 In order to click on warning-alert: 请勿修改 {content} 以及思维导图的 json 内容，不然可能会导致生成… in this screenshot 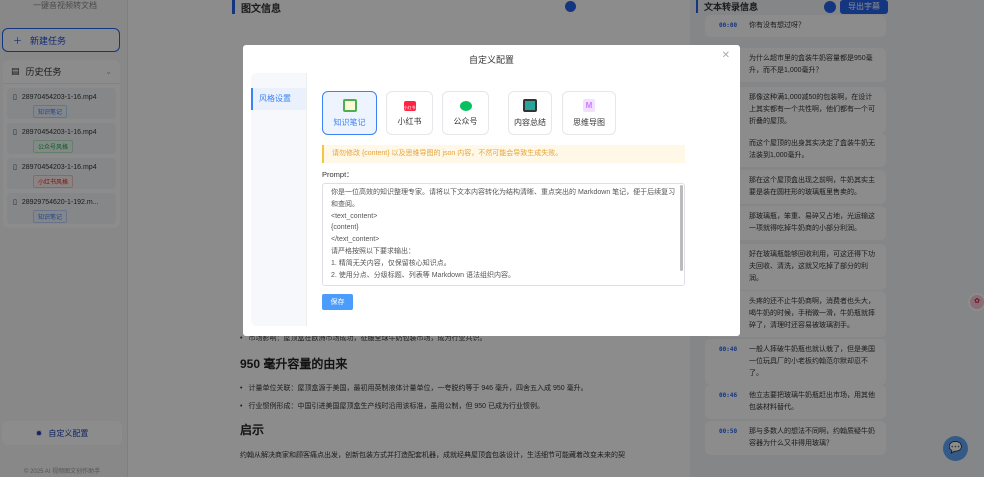, I will do `click(503, 154)`.